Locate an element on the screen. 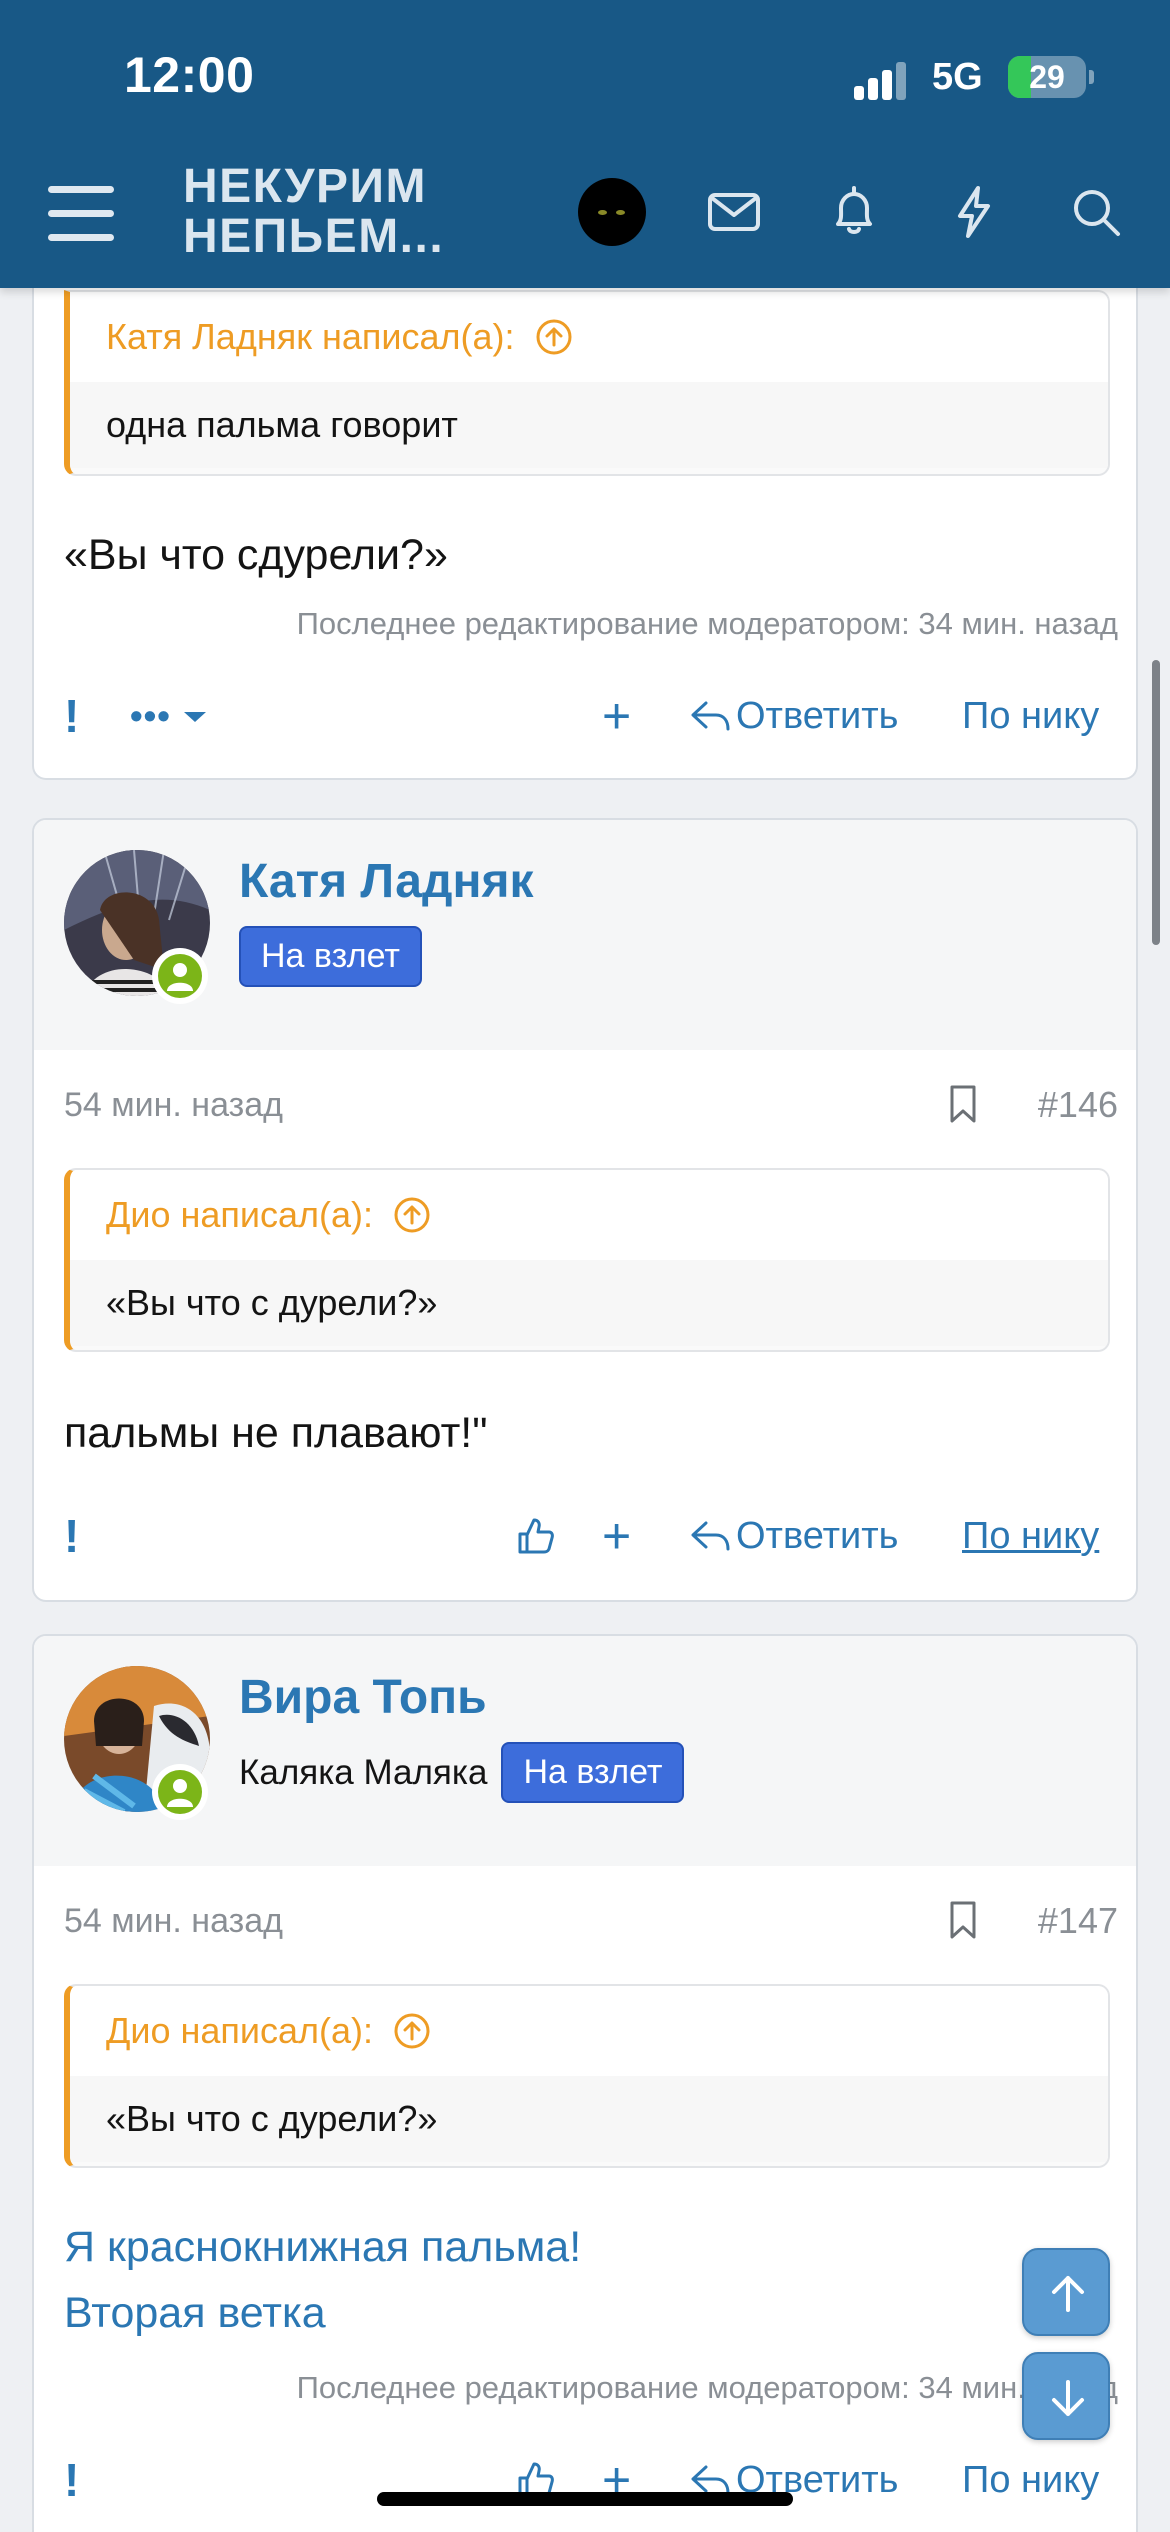  scroll-bottom-button is located at coordinates (1066, 2396).